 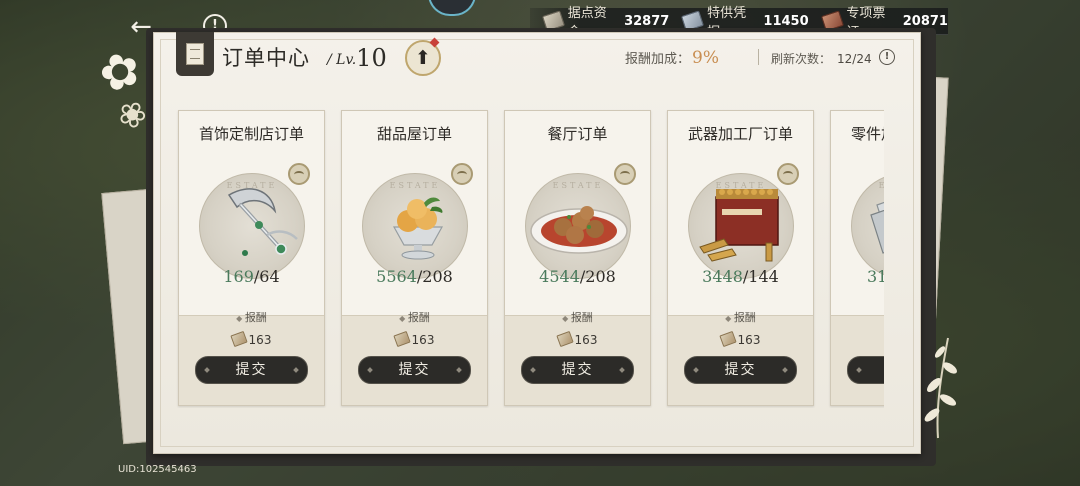 I want to click on order-card: 甜品屋订单 5564/208 报酬 163 提交, so click(x=414, y=258).